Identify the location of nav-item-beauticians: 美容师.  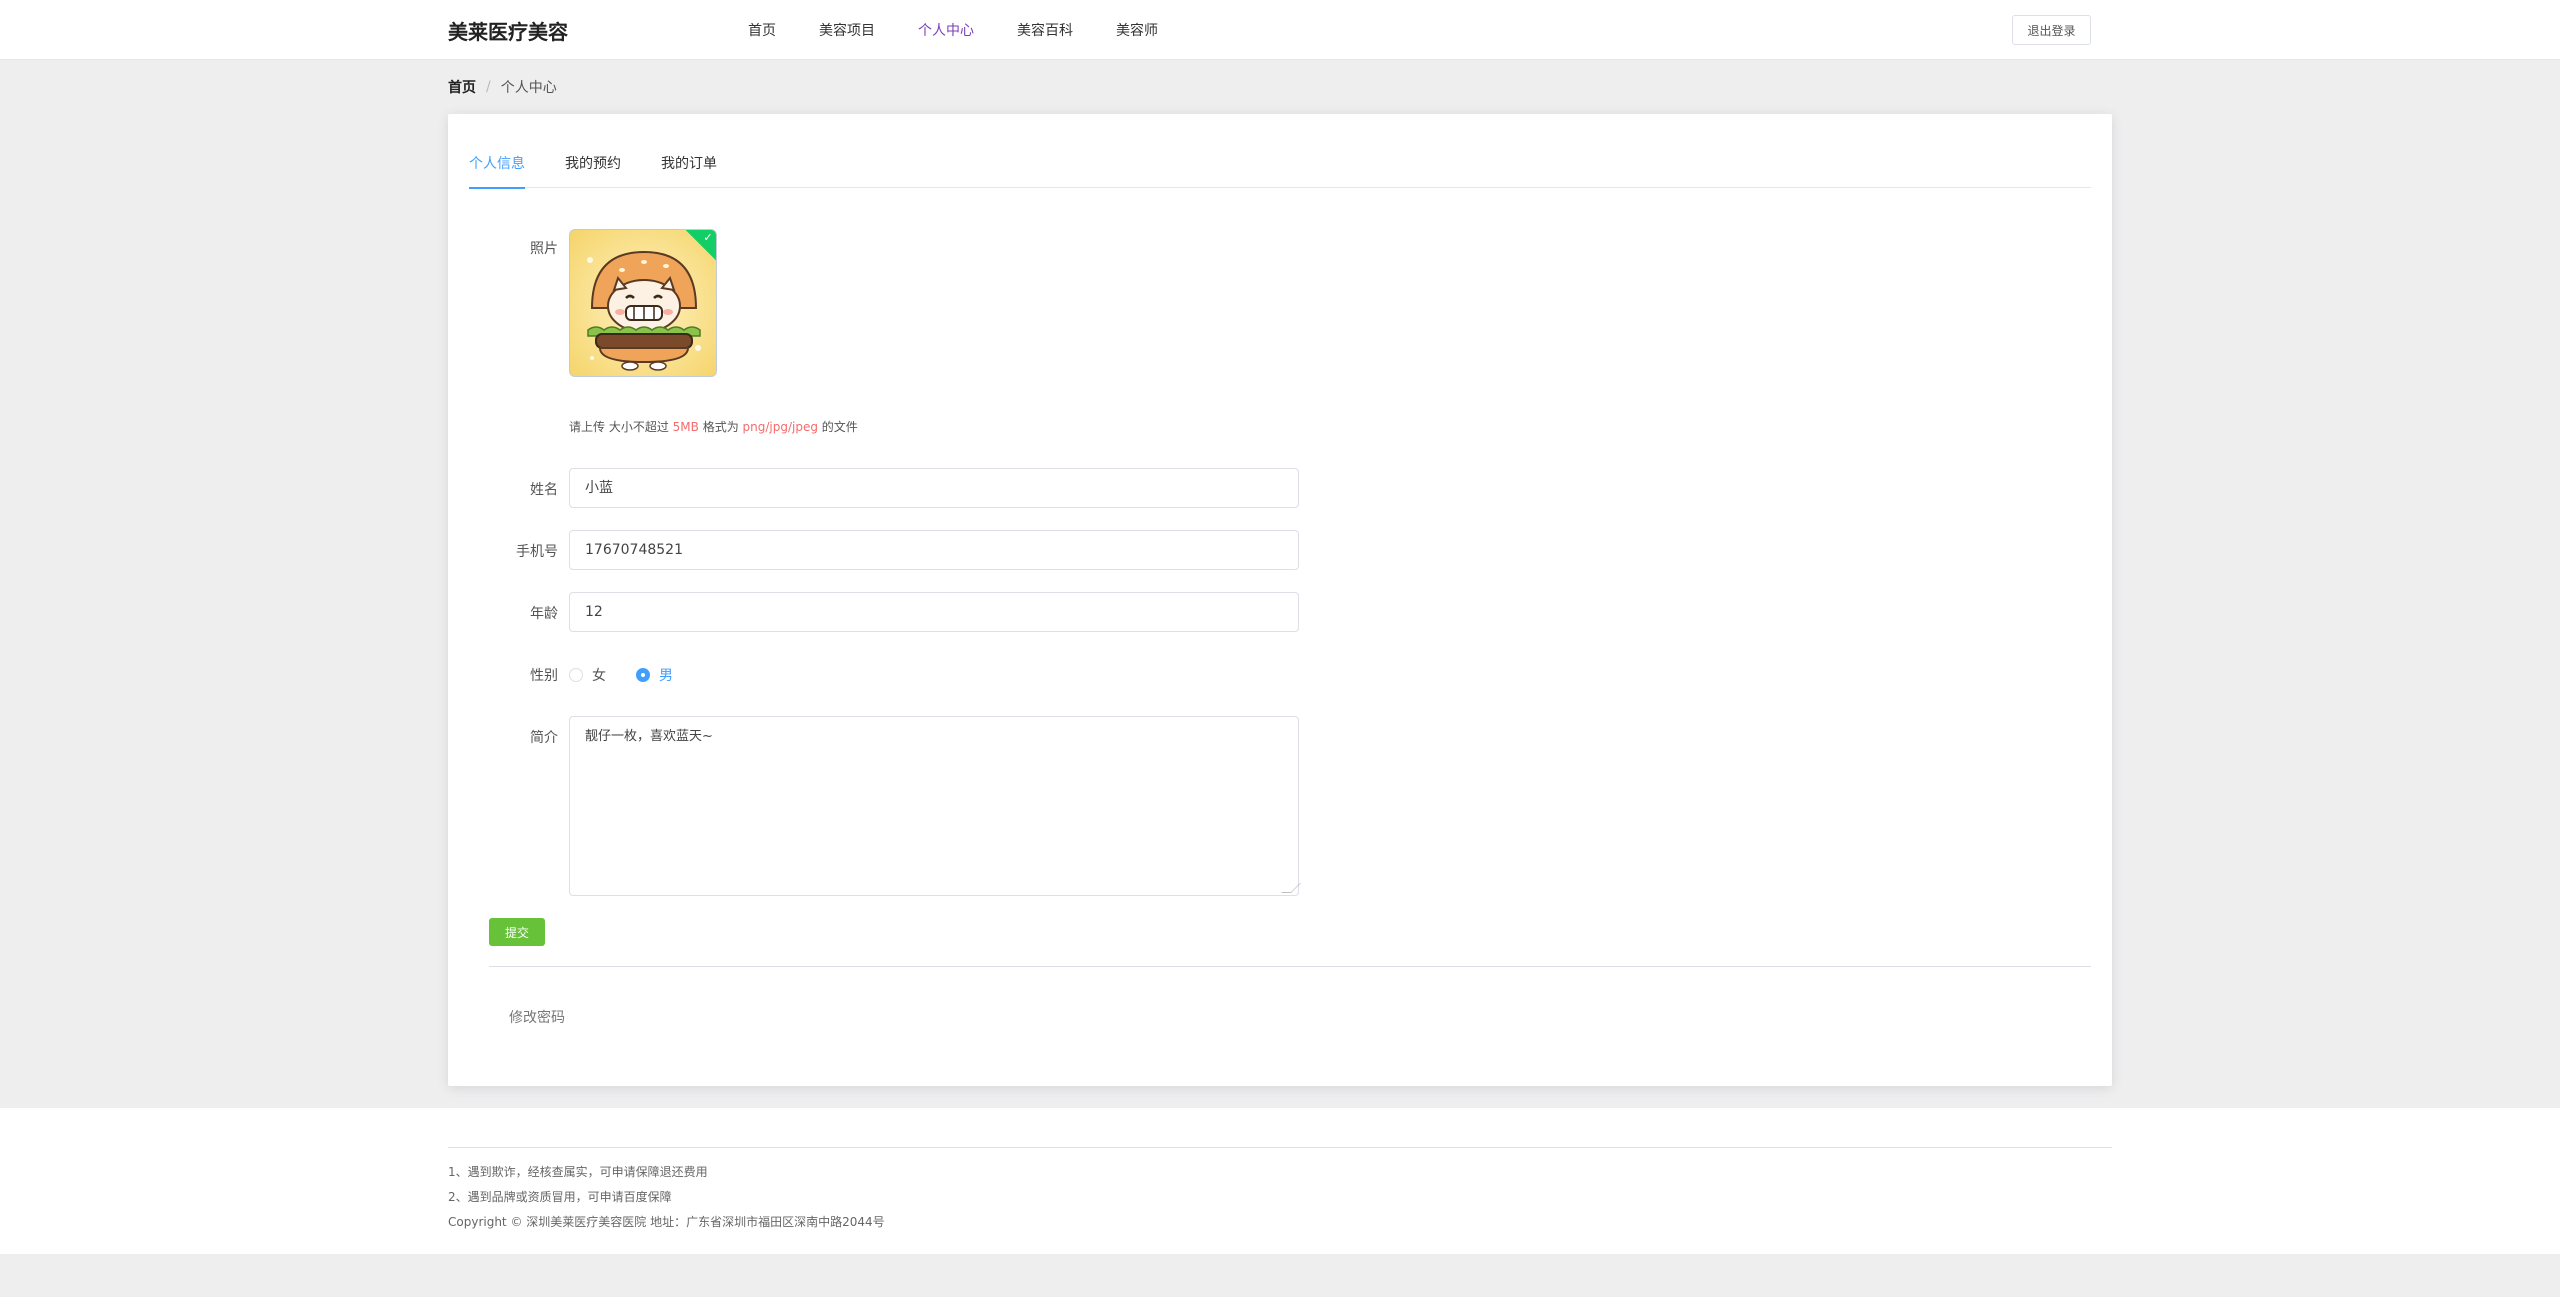
(1137, 30).